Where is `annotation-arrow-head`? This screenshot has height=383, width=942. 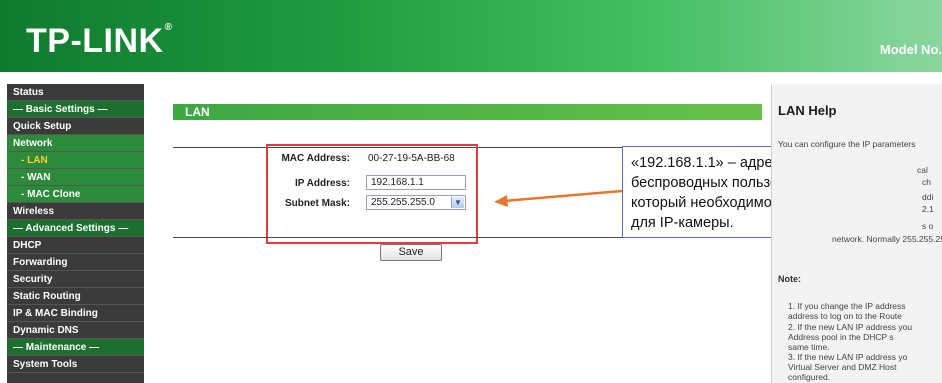 annotation-arrow-head is located at coordinates (501, 201).